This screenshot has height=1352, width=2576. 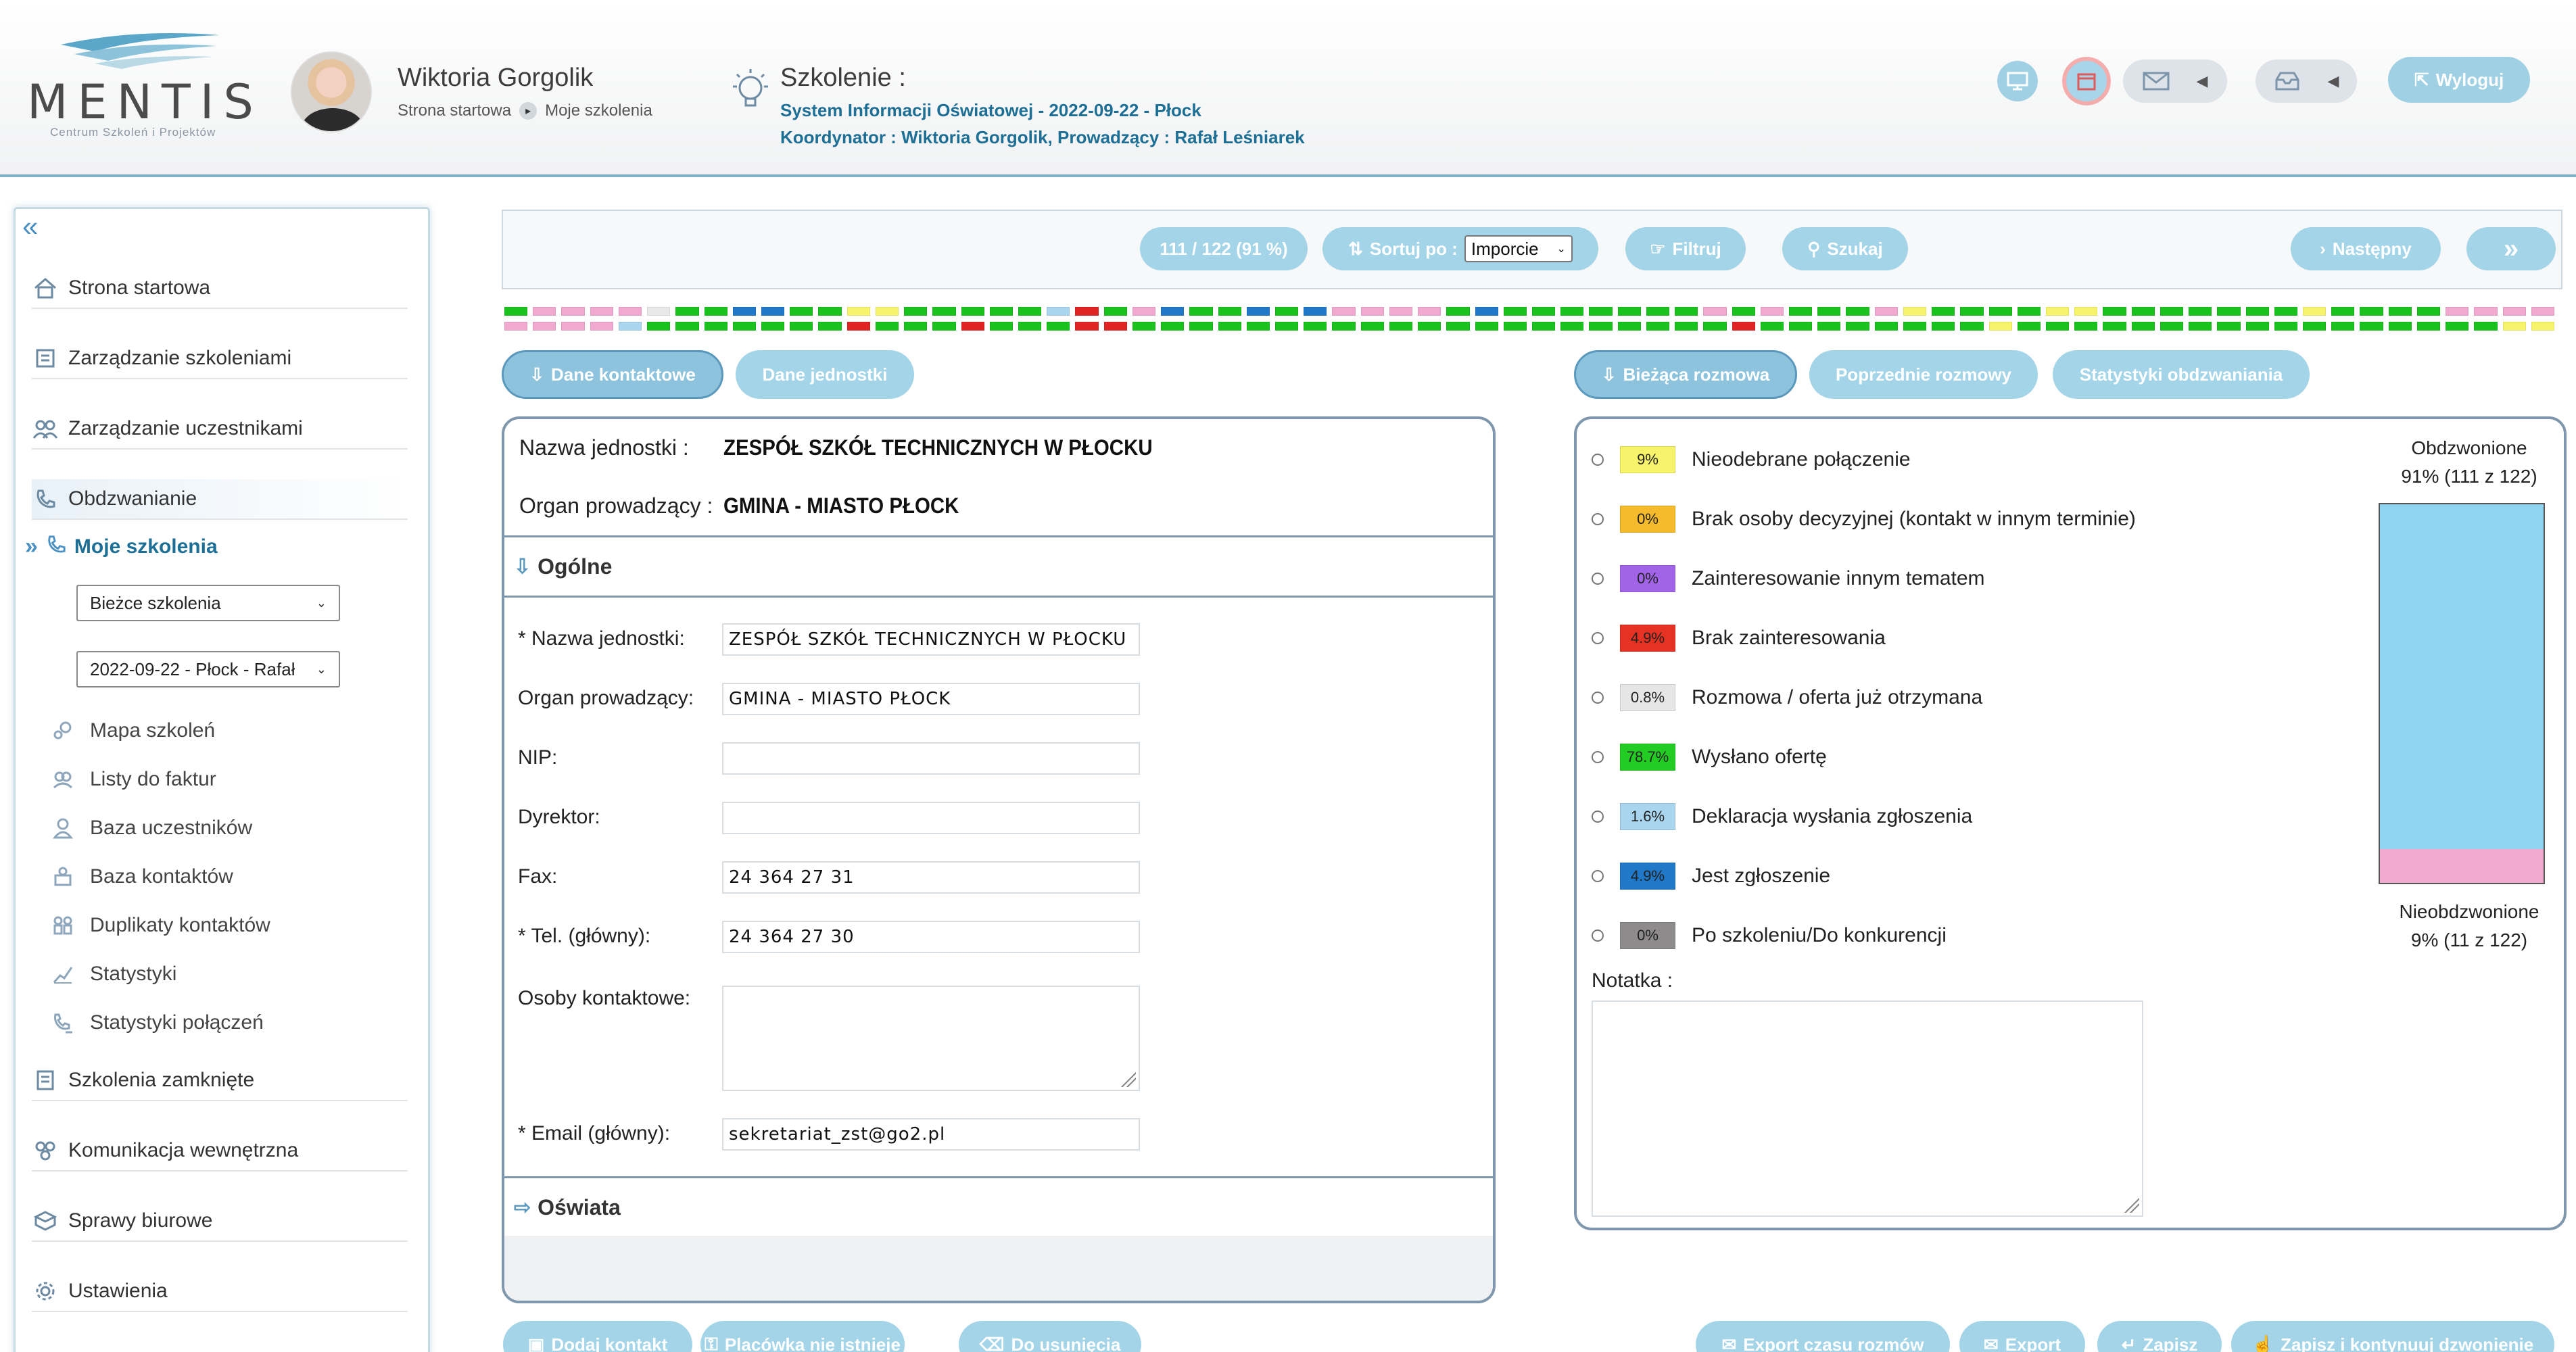 I want to click on training-select: 2022-09-22 - Płock - Rafał ⌄, so click(x=208, y=669).